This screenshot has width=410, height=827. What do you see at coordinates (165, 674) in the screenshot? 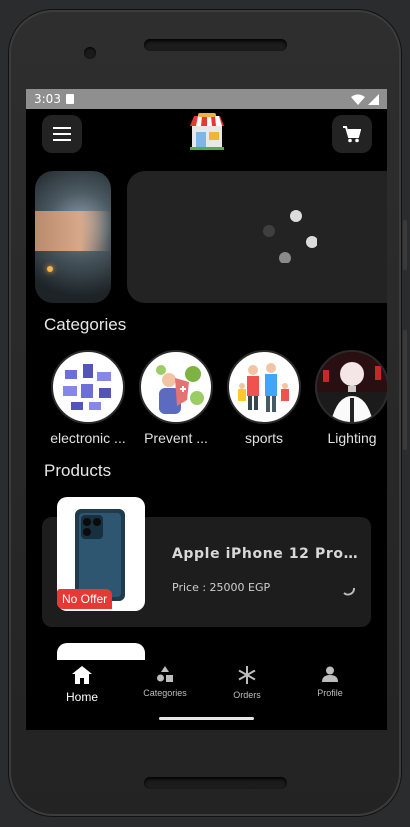
I see `categories-icon` at bounding box center [165, 674].